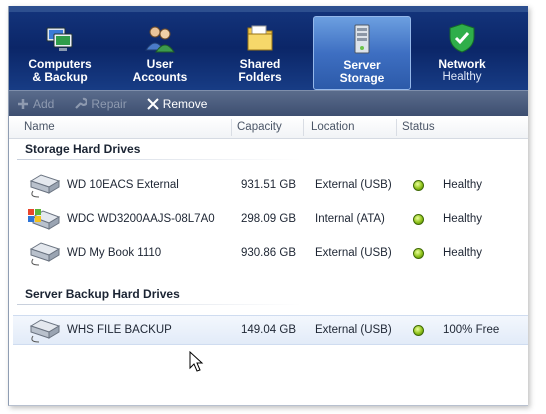 This screenshot has width=546, height=414. Describe the element at coordinates (259, 127) in the screenshot. I see `column-capacity: Capacity` at that location.